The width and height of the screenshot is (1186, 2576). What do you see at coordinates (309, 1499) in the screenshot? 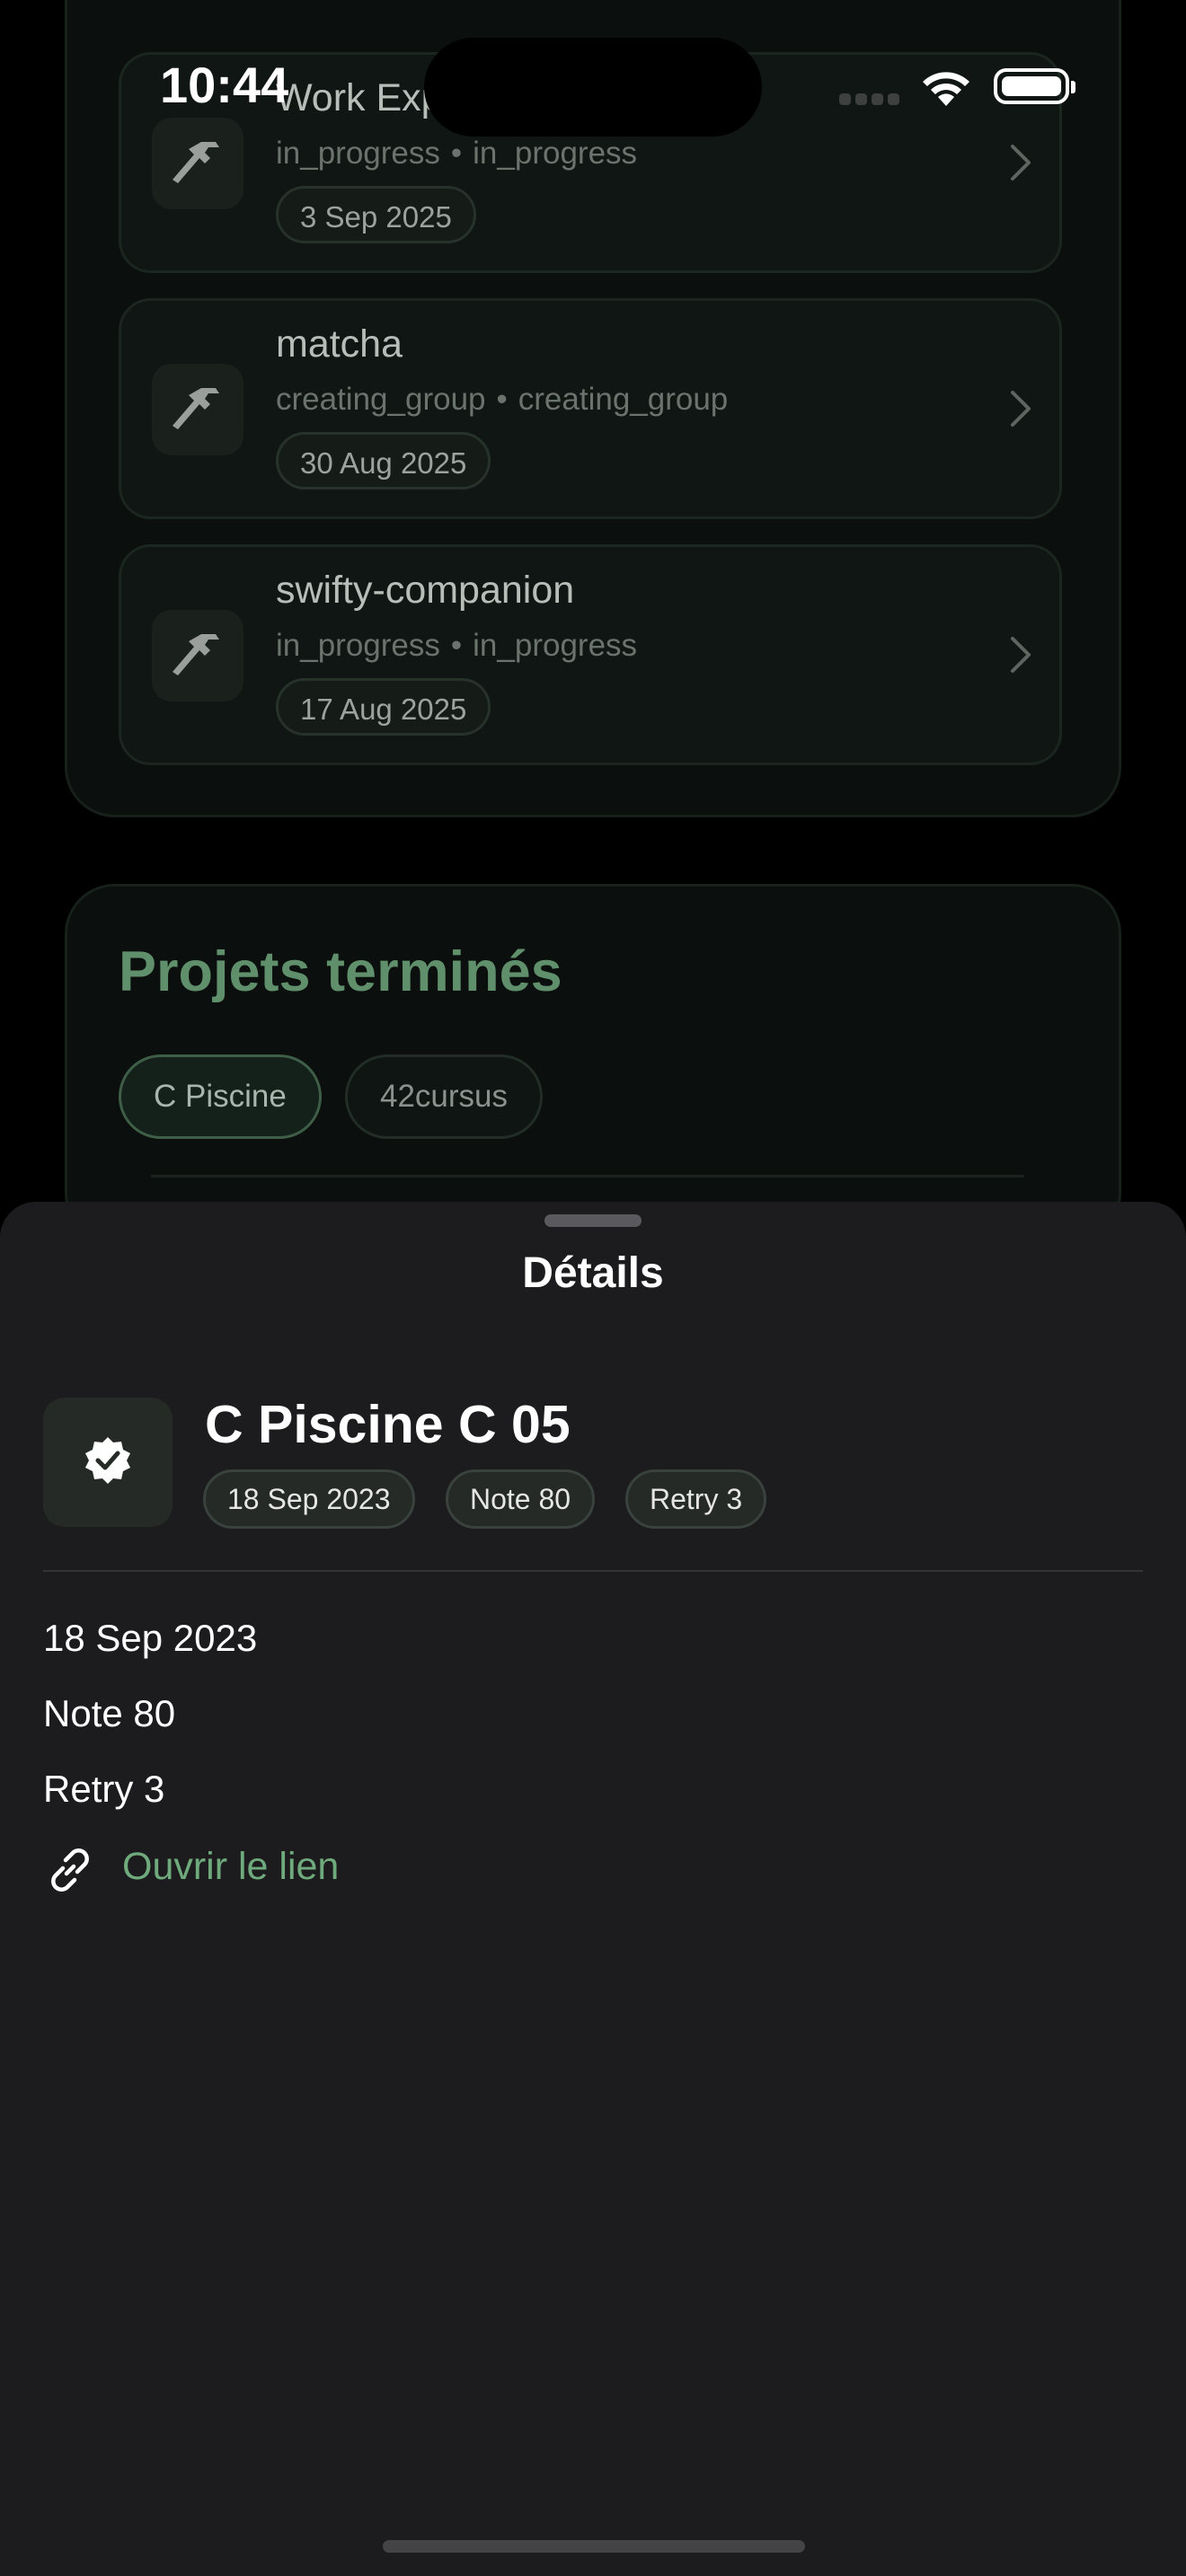
I see `date-tag: 18 Sep 2023` at bounding box center [309, 1499].